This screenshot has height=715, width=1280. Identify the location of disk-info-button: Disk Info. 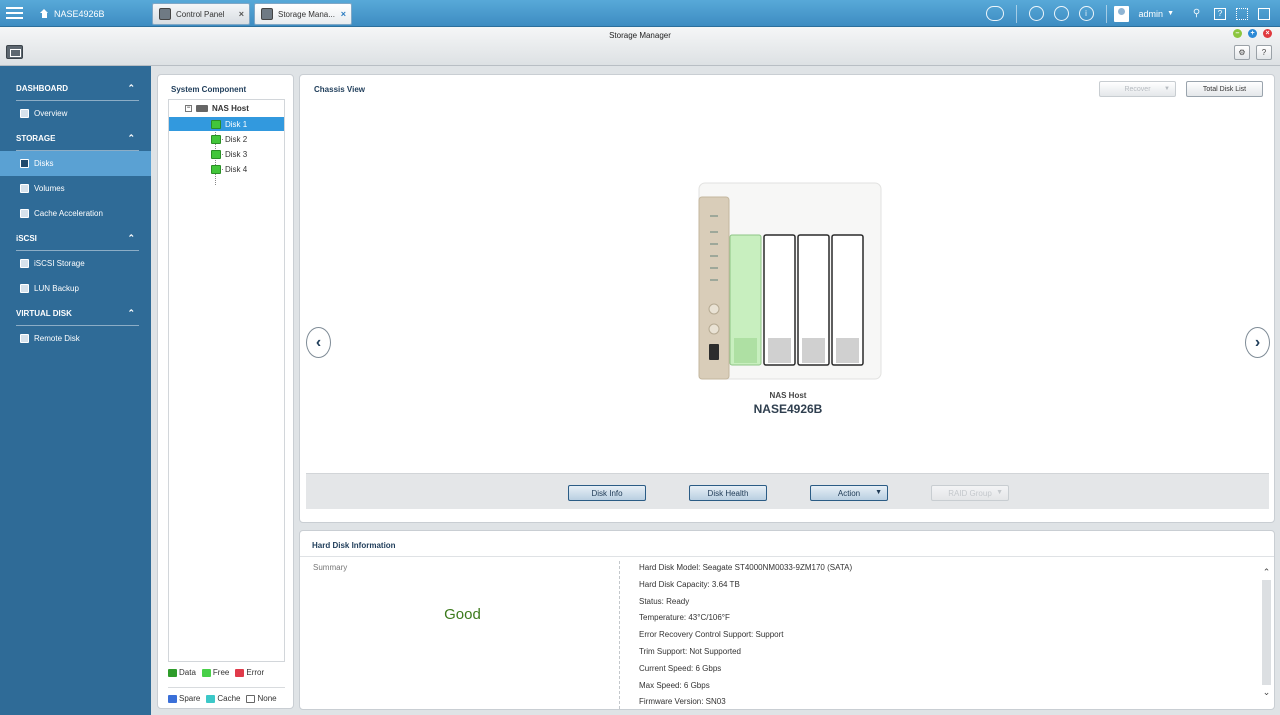
(607, 493).